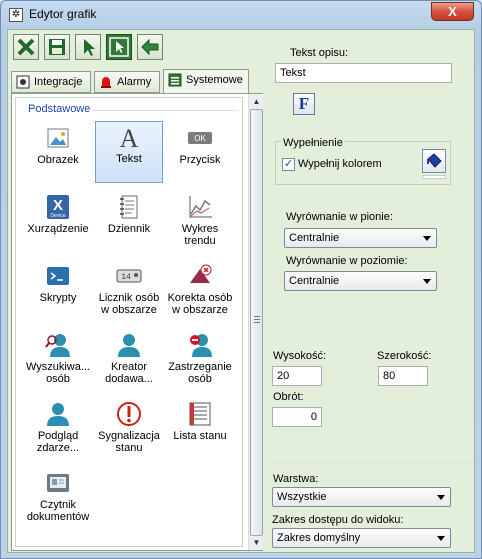 The height and width of the screenshot is (559, 482). I want to click on palette-item-wykres-trendu: Wykres trendu, so click(200, 223).